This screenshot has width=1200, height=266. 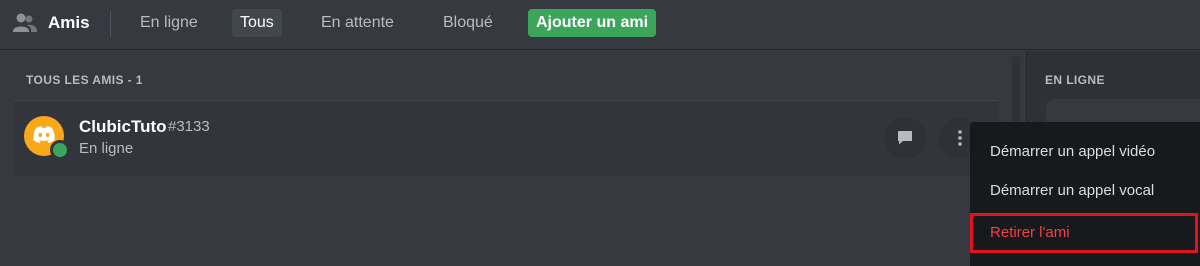 What do you see at coordinates (592, 23) in the screenshot?
I see `add-friend-button: Ajouter un ami` at bounding box center [592, 23].